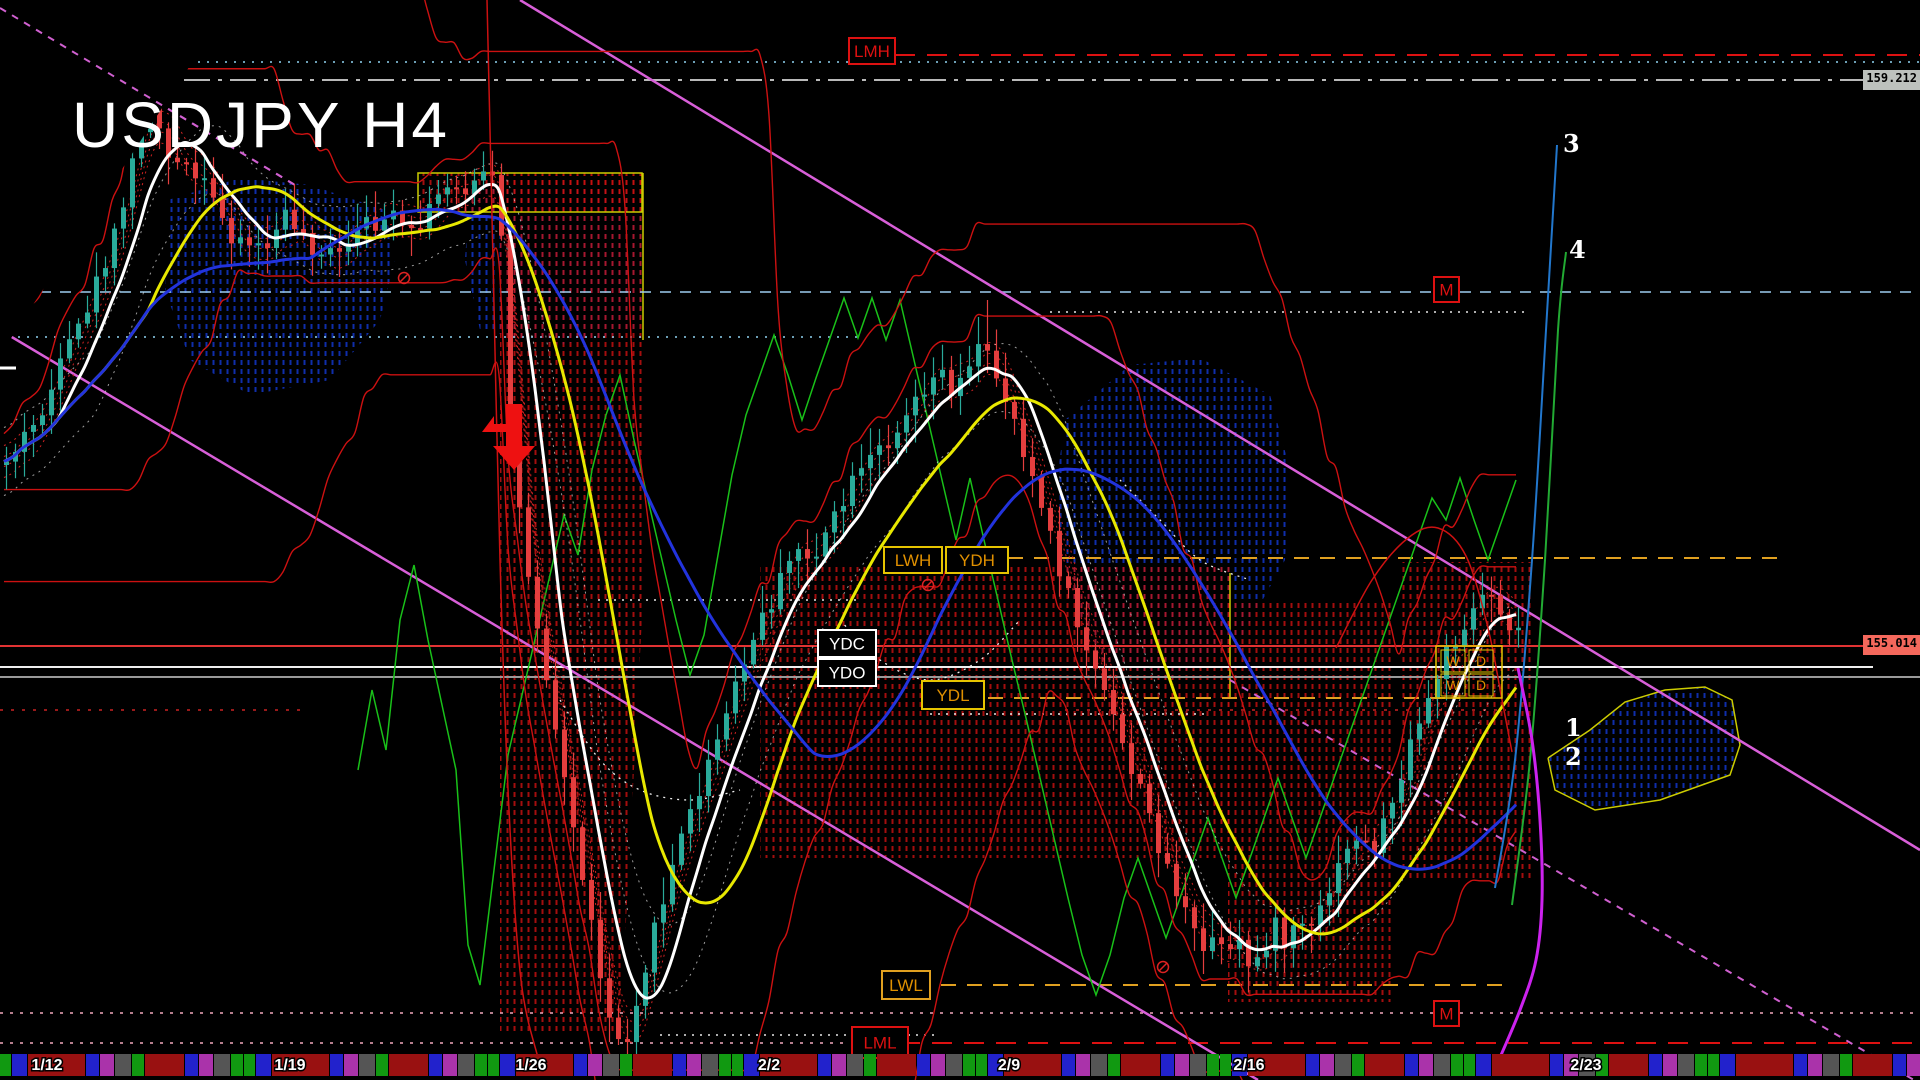 This screenshot has height=1080, width=1920. Describe the element at coordinates (1249, 1066) in the screenshot. I see `x-axis-date: 2/16` at that location.